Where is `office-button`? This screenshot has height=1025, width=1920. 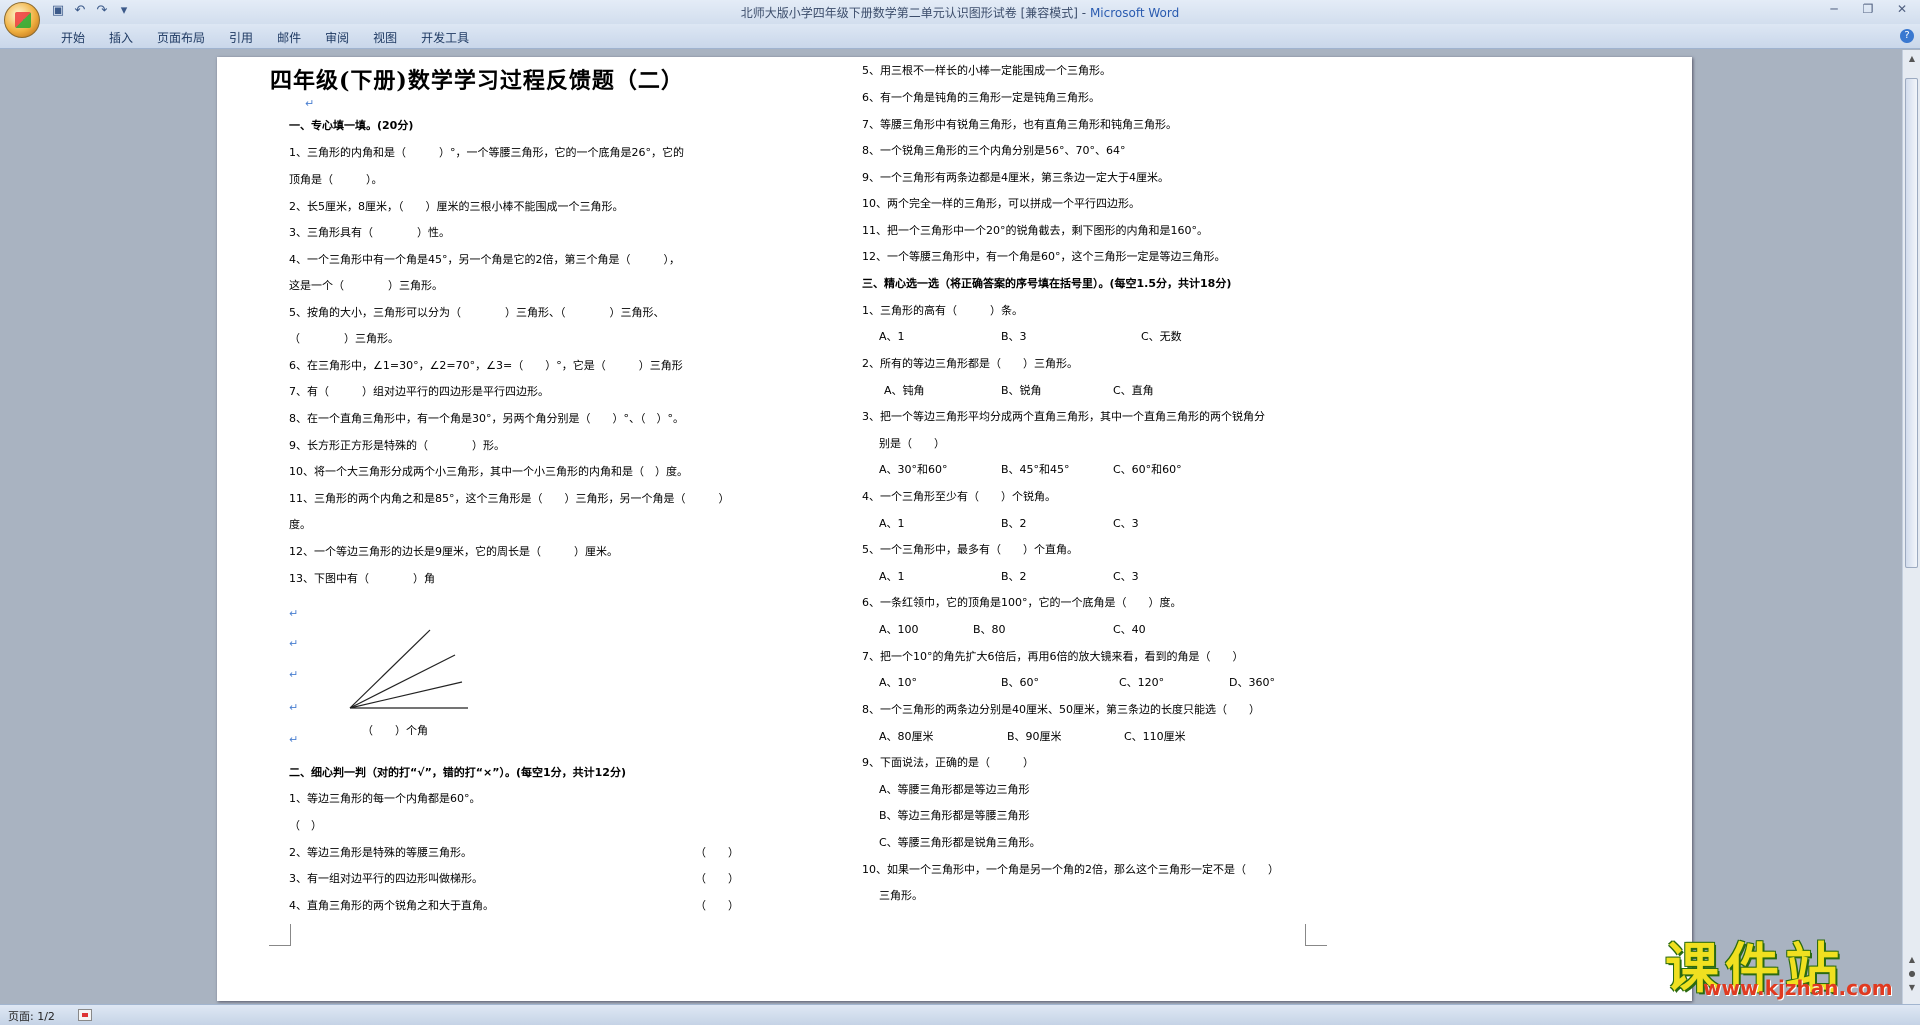 office-button is located at coordinates (22, 20).